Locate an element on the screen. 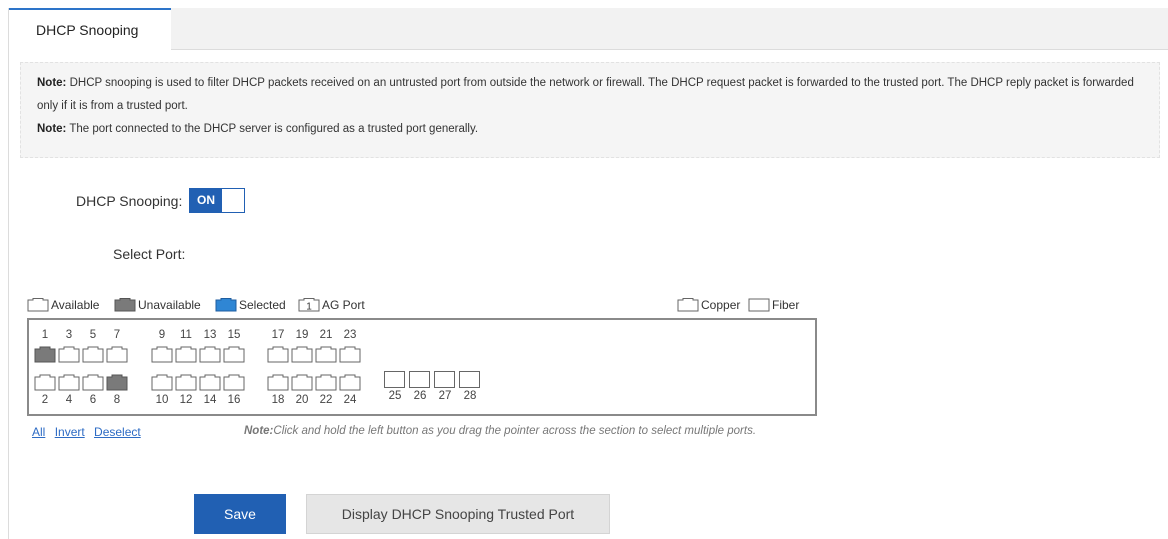  port-number-label: 4 is located at coordinates (69, 400).